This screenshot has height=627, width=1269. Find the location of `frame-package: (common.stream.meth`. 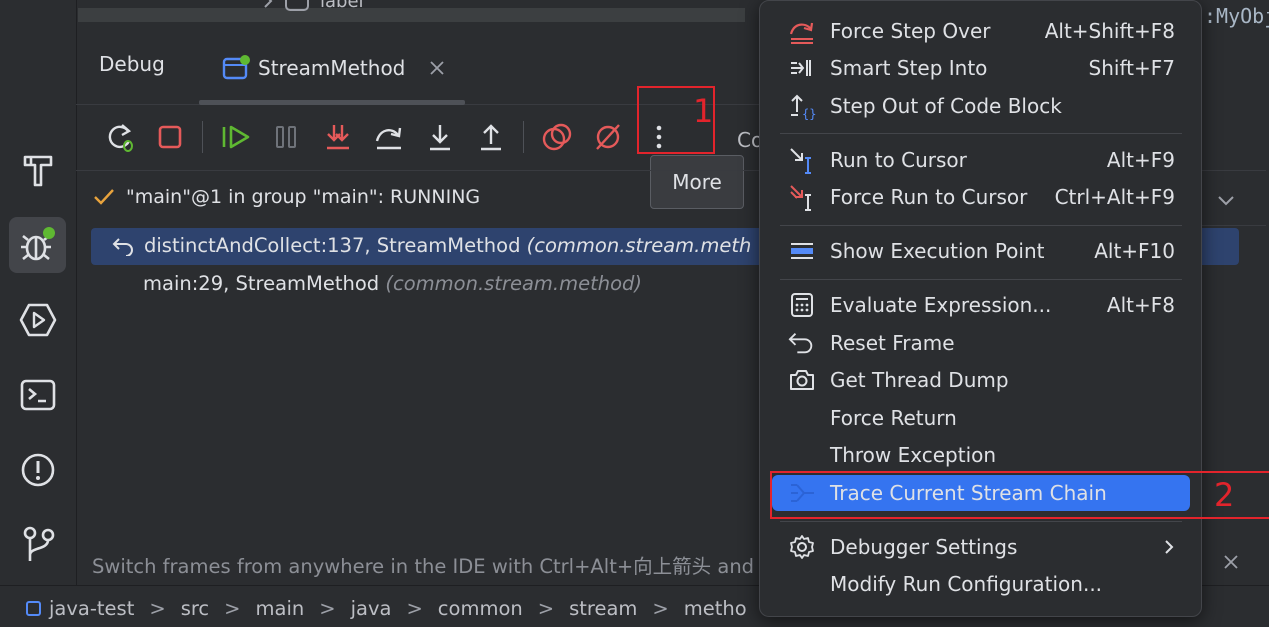

frame-package: (common.stream.meth is located at coordinates (639, 245).